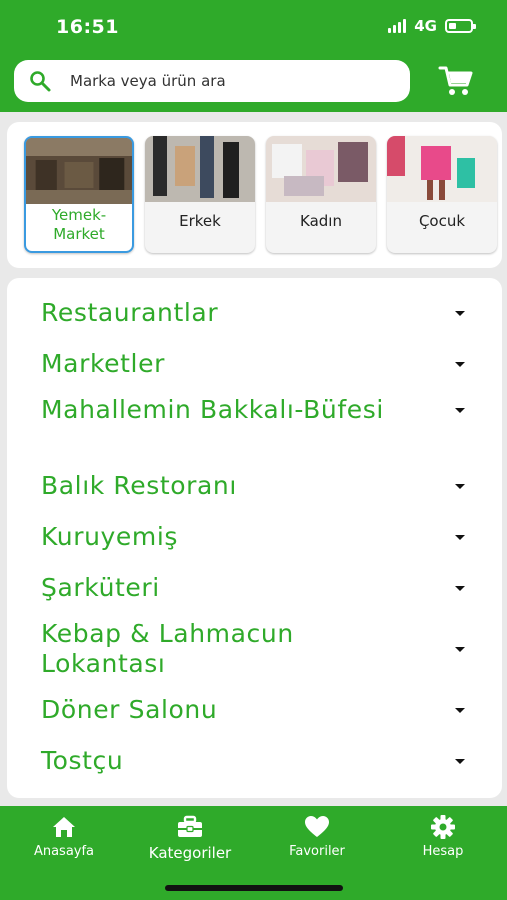 The width and height of the screenshot is (507, 900). Describe the element at coordinates (43, 81) in the screenshot. I see `search-icon` at that location.